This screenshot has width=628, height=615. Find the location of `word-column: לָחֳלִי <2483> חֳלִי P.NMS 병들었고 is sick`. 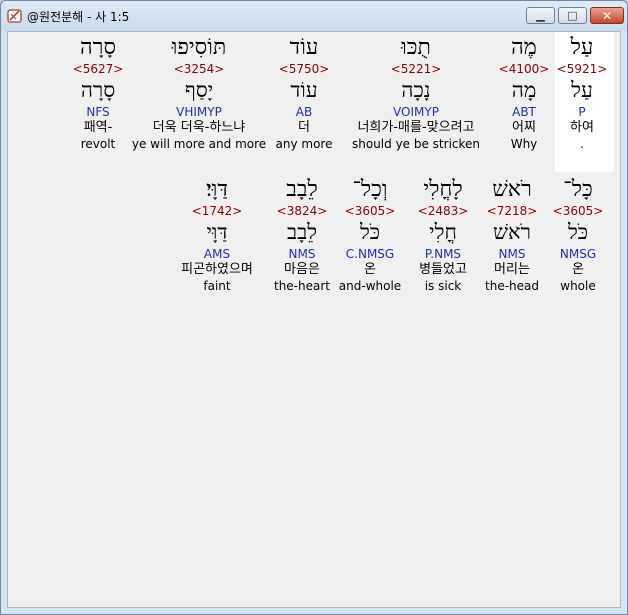

word-column: לָחֳלִי <2483> חֳלִי P.NMS 병들었고 is sick is located at coordinates (443, 235).